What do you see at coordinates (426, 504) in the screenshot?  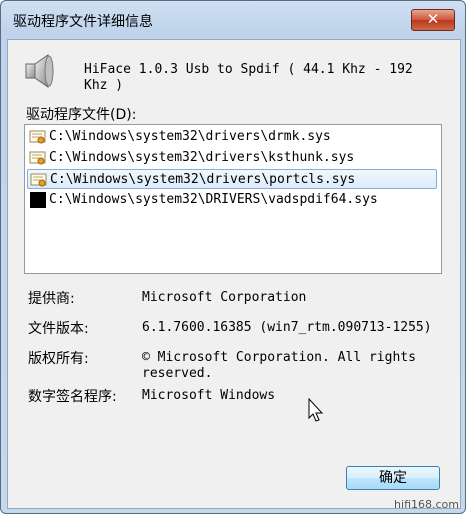 I see `watermark: hifi168.com` at bounding box center [426, 504].